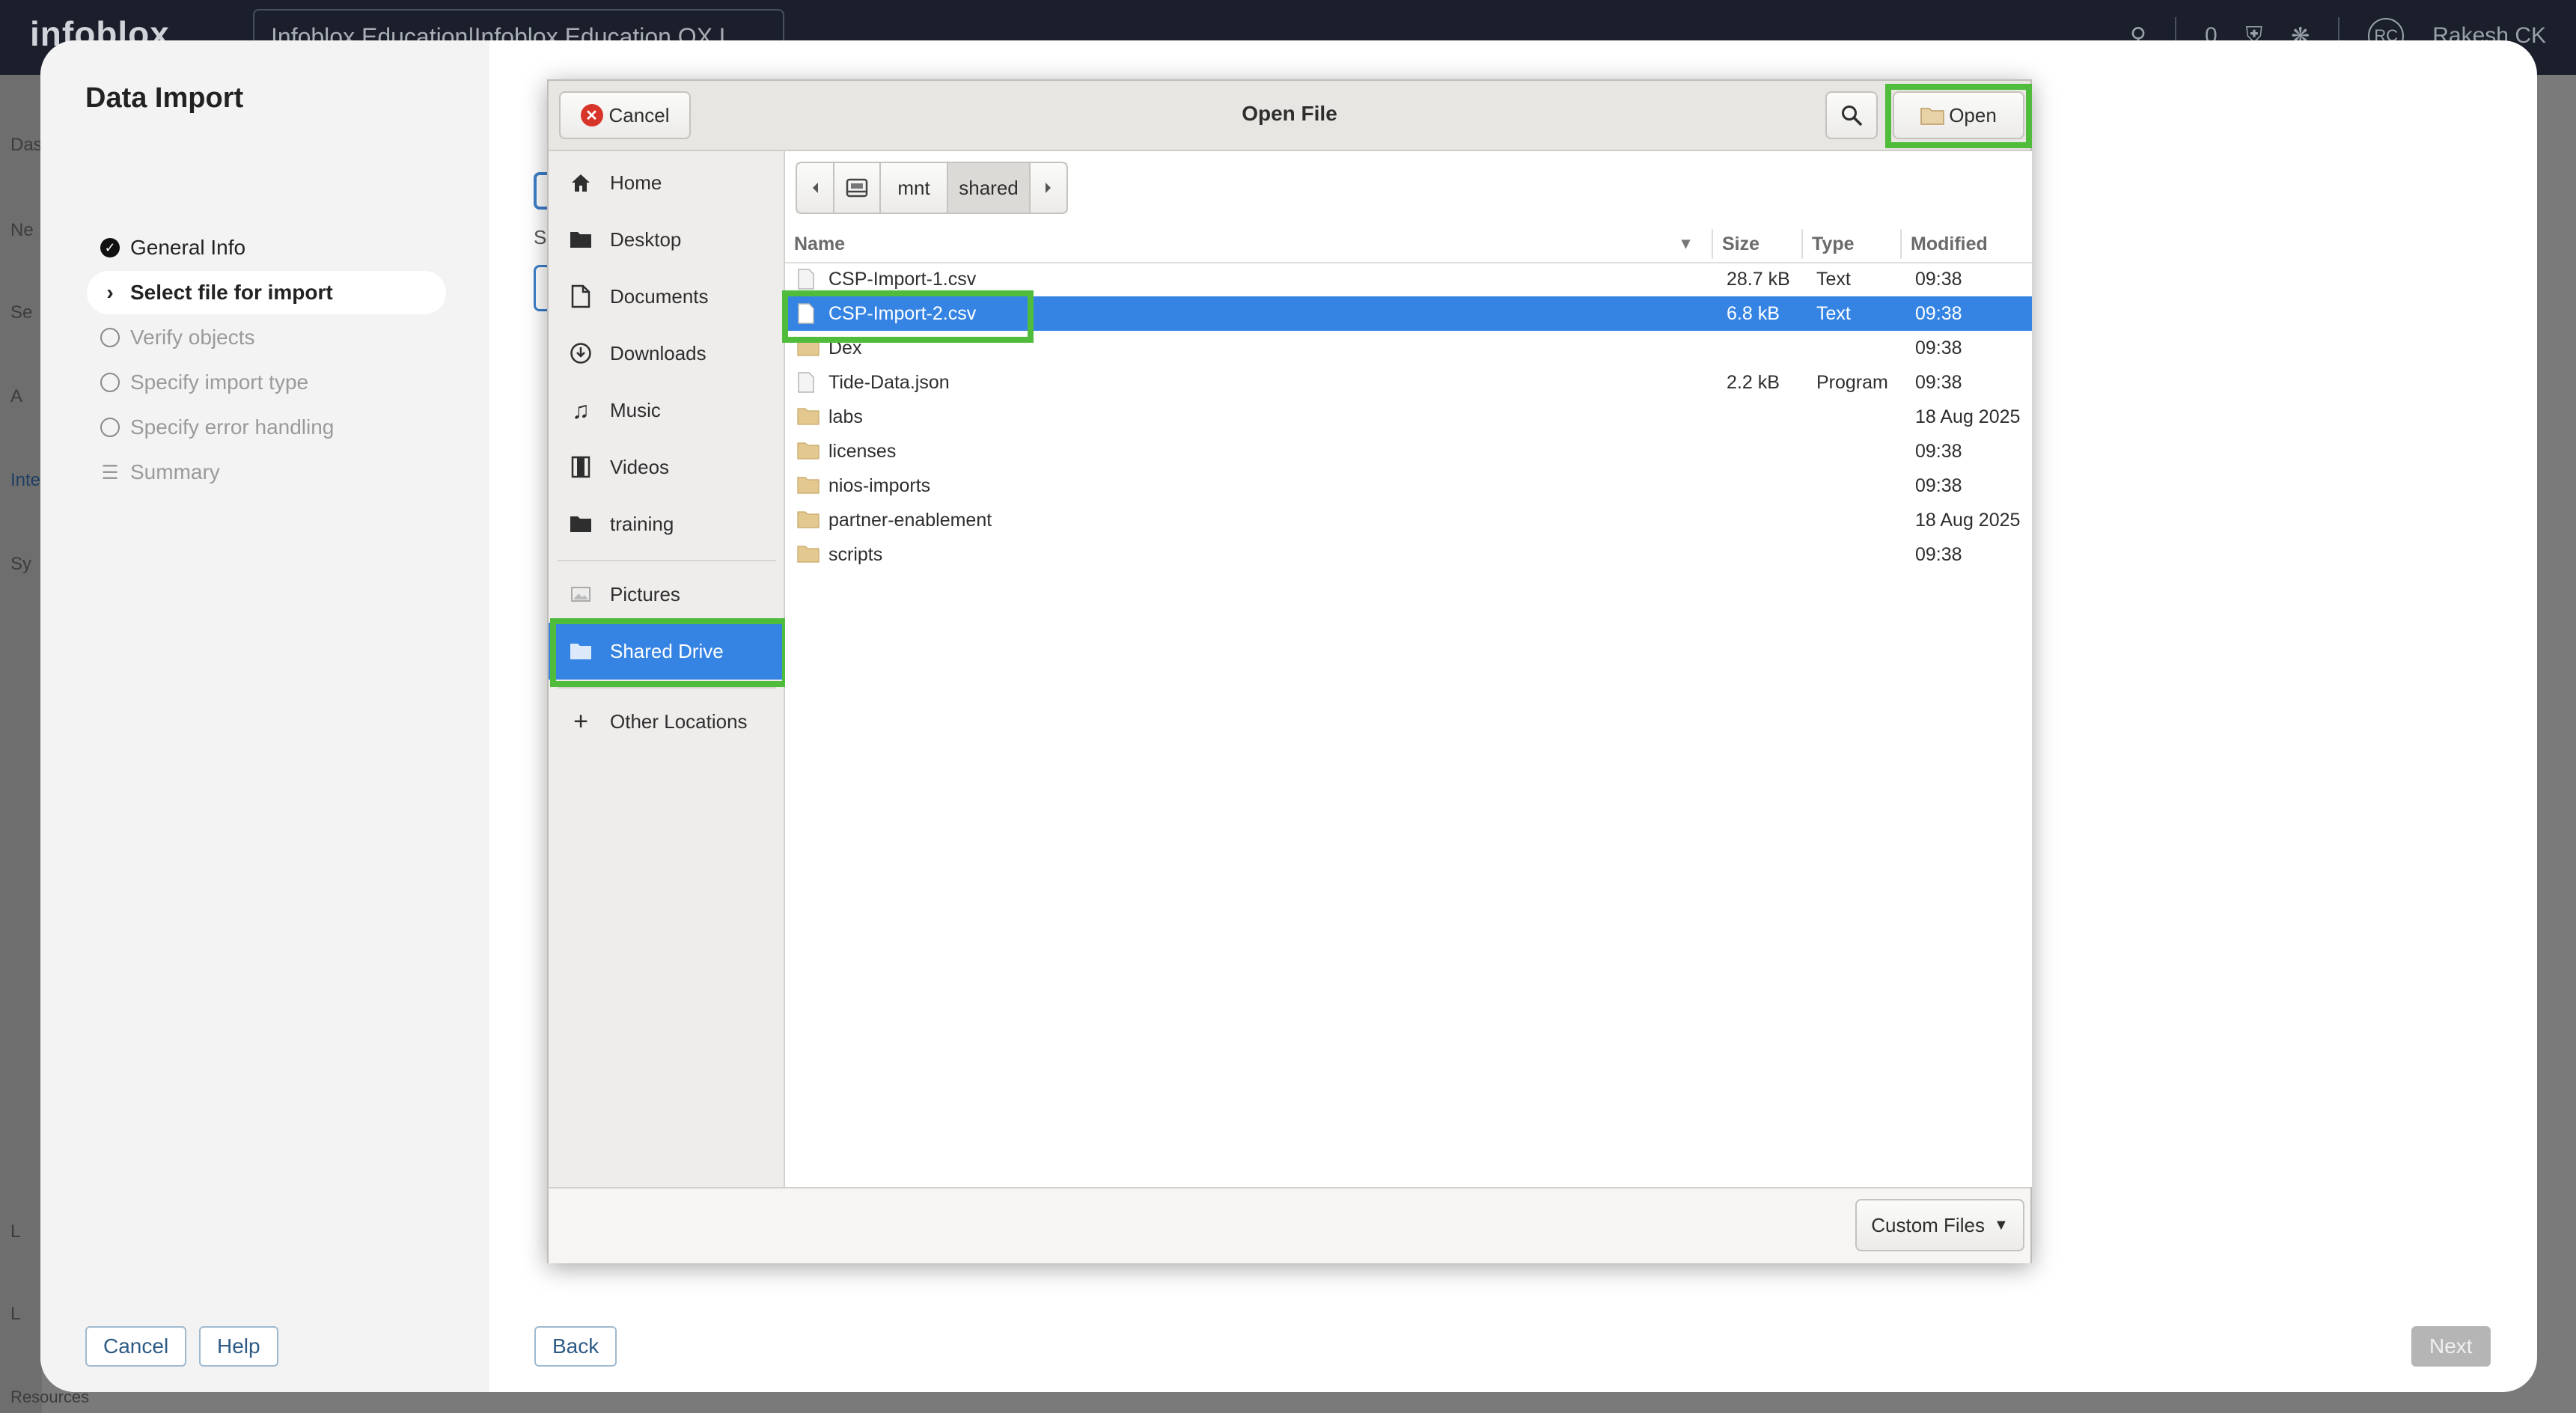 The height and width of the screenshot is (1413, 2576). I want to click on column-type: Type, so click(1834, 245).